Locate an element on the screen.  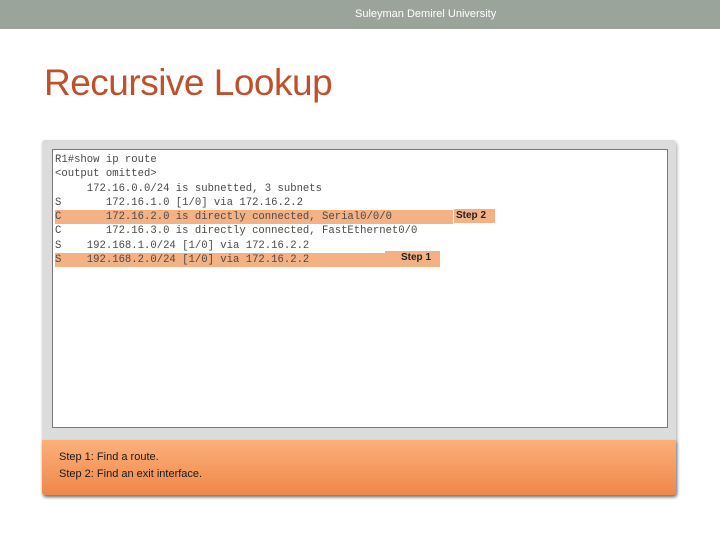
route-entry-highlighted-step1: S 192.168.2.0/24 [1/0] via 172.16.2.2 is located at coordinates (247, 260).